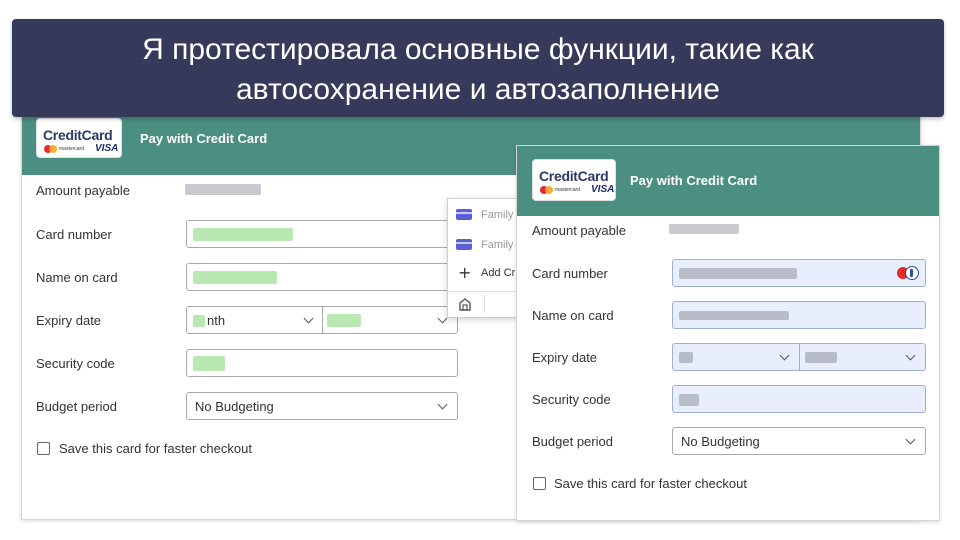 This screenshot has width=960, height=540. I want to click on add-card-item: + Add Cr, so click(483, 273).